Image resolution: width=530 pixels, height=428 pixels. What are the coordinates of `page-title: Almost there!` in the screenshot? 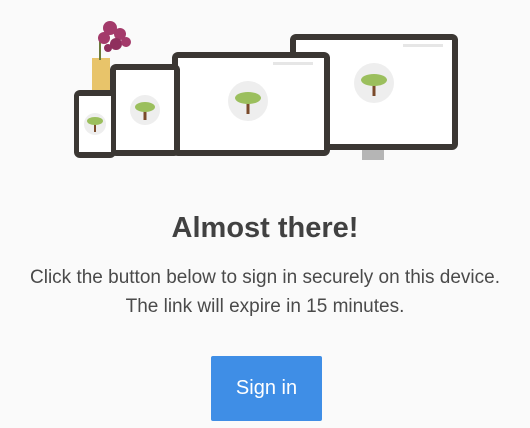 It's located at (265, 228).